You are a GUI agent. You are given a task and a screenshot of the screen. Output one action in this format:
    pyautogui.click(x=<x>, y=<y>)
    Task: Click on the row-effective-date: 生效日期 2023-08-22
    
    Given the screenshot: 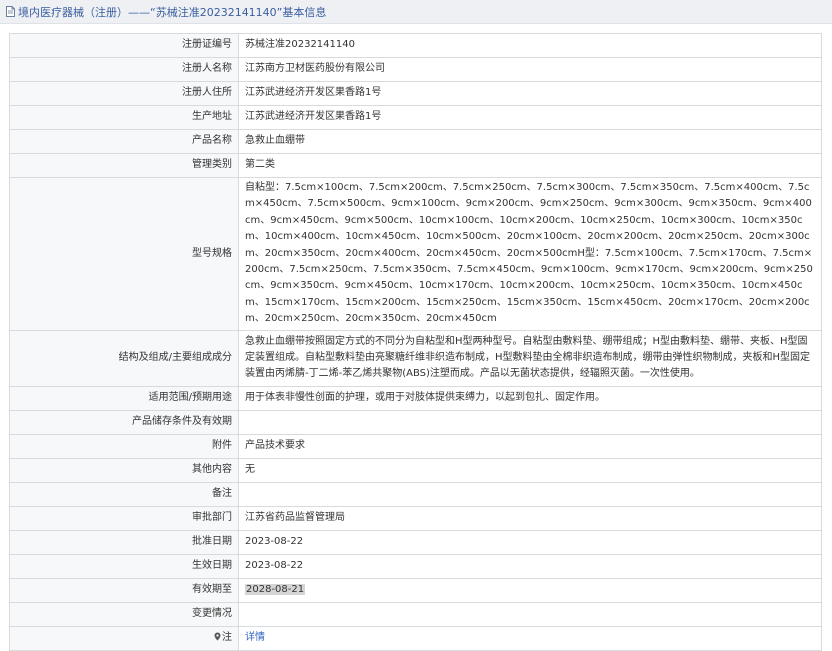 What is the action you would take?
    pyautogui.click(x=415, y=566)
    